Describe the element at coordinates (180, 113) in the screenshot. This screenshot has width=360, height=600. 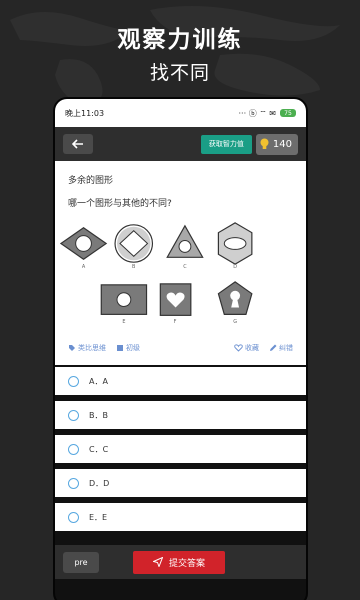
I see `status-bar: 晚上11:03 ··· ⓑ ⌔ ✉ 75` at that location.